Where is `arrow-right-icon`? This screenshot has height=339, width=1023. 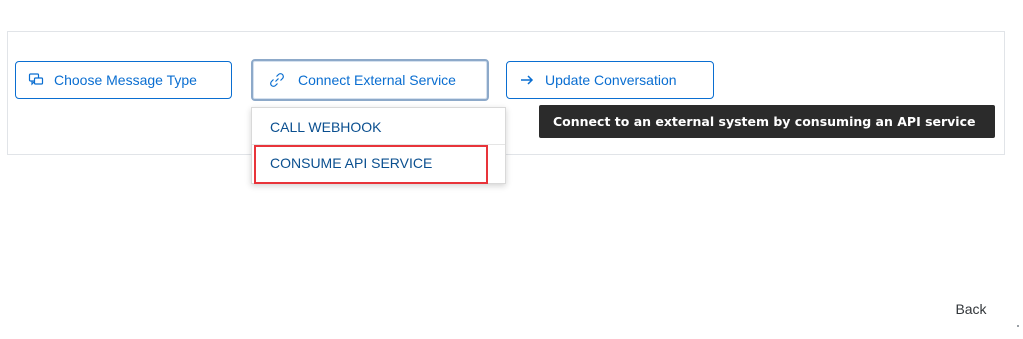
arrow-right-icon is located at coordinates (527, 80).